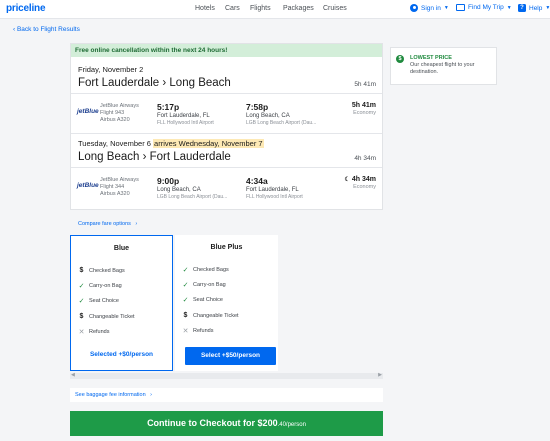 This screenshot has width=550, height=441. Describe the element at coordinates (257, 107) in the screenshot. I see `arrival-time: 7:58p` at that location.